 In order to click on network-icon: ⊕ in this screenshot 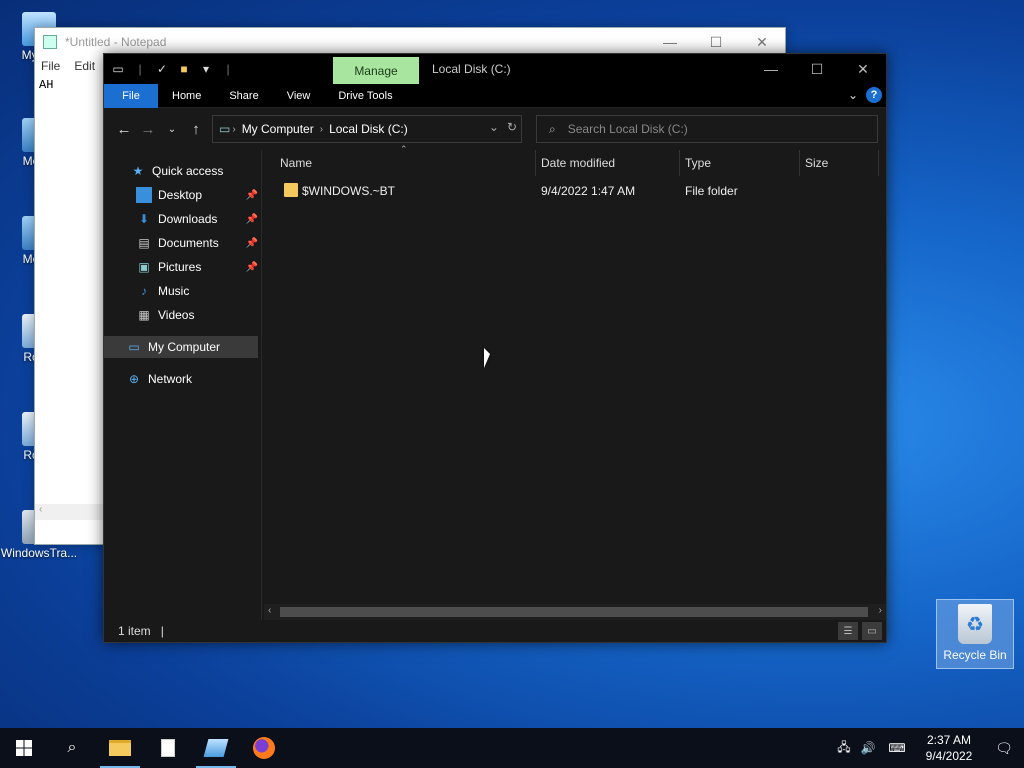, I will do `click(134, 379)`.